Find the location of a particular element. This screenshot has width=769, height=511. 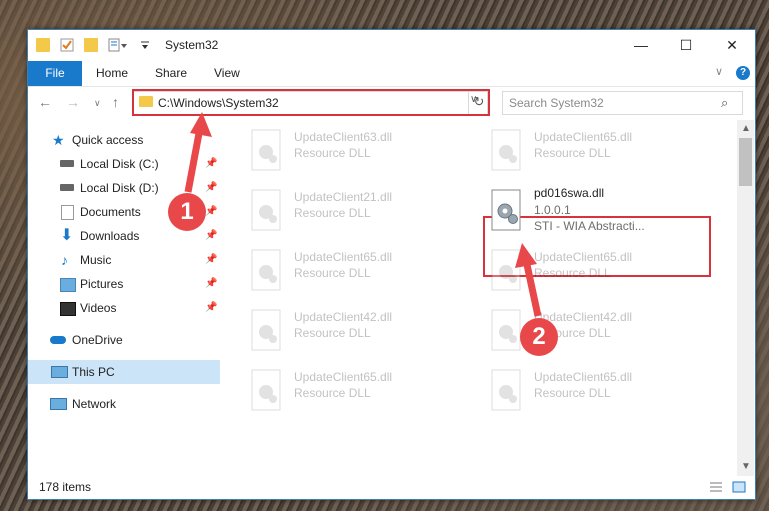

step-2-badge: 2 is located at coordinates (539, 337).